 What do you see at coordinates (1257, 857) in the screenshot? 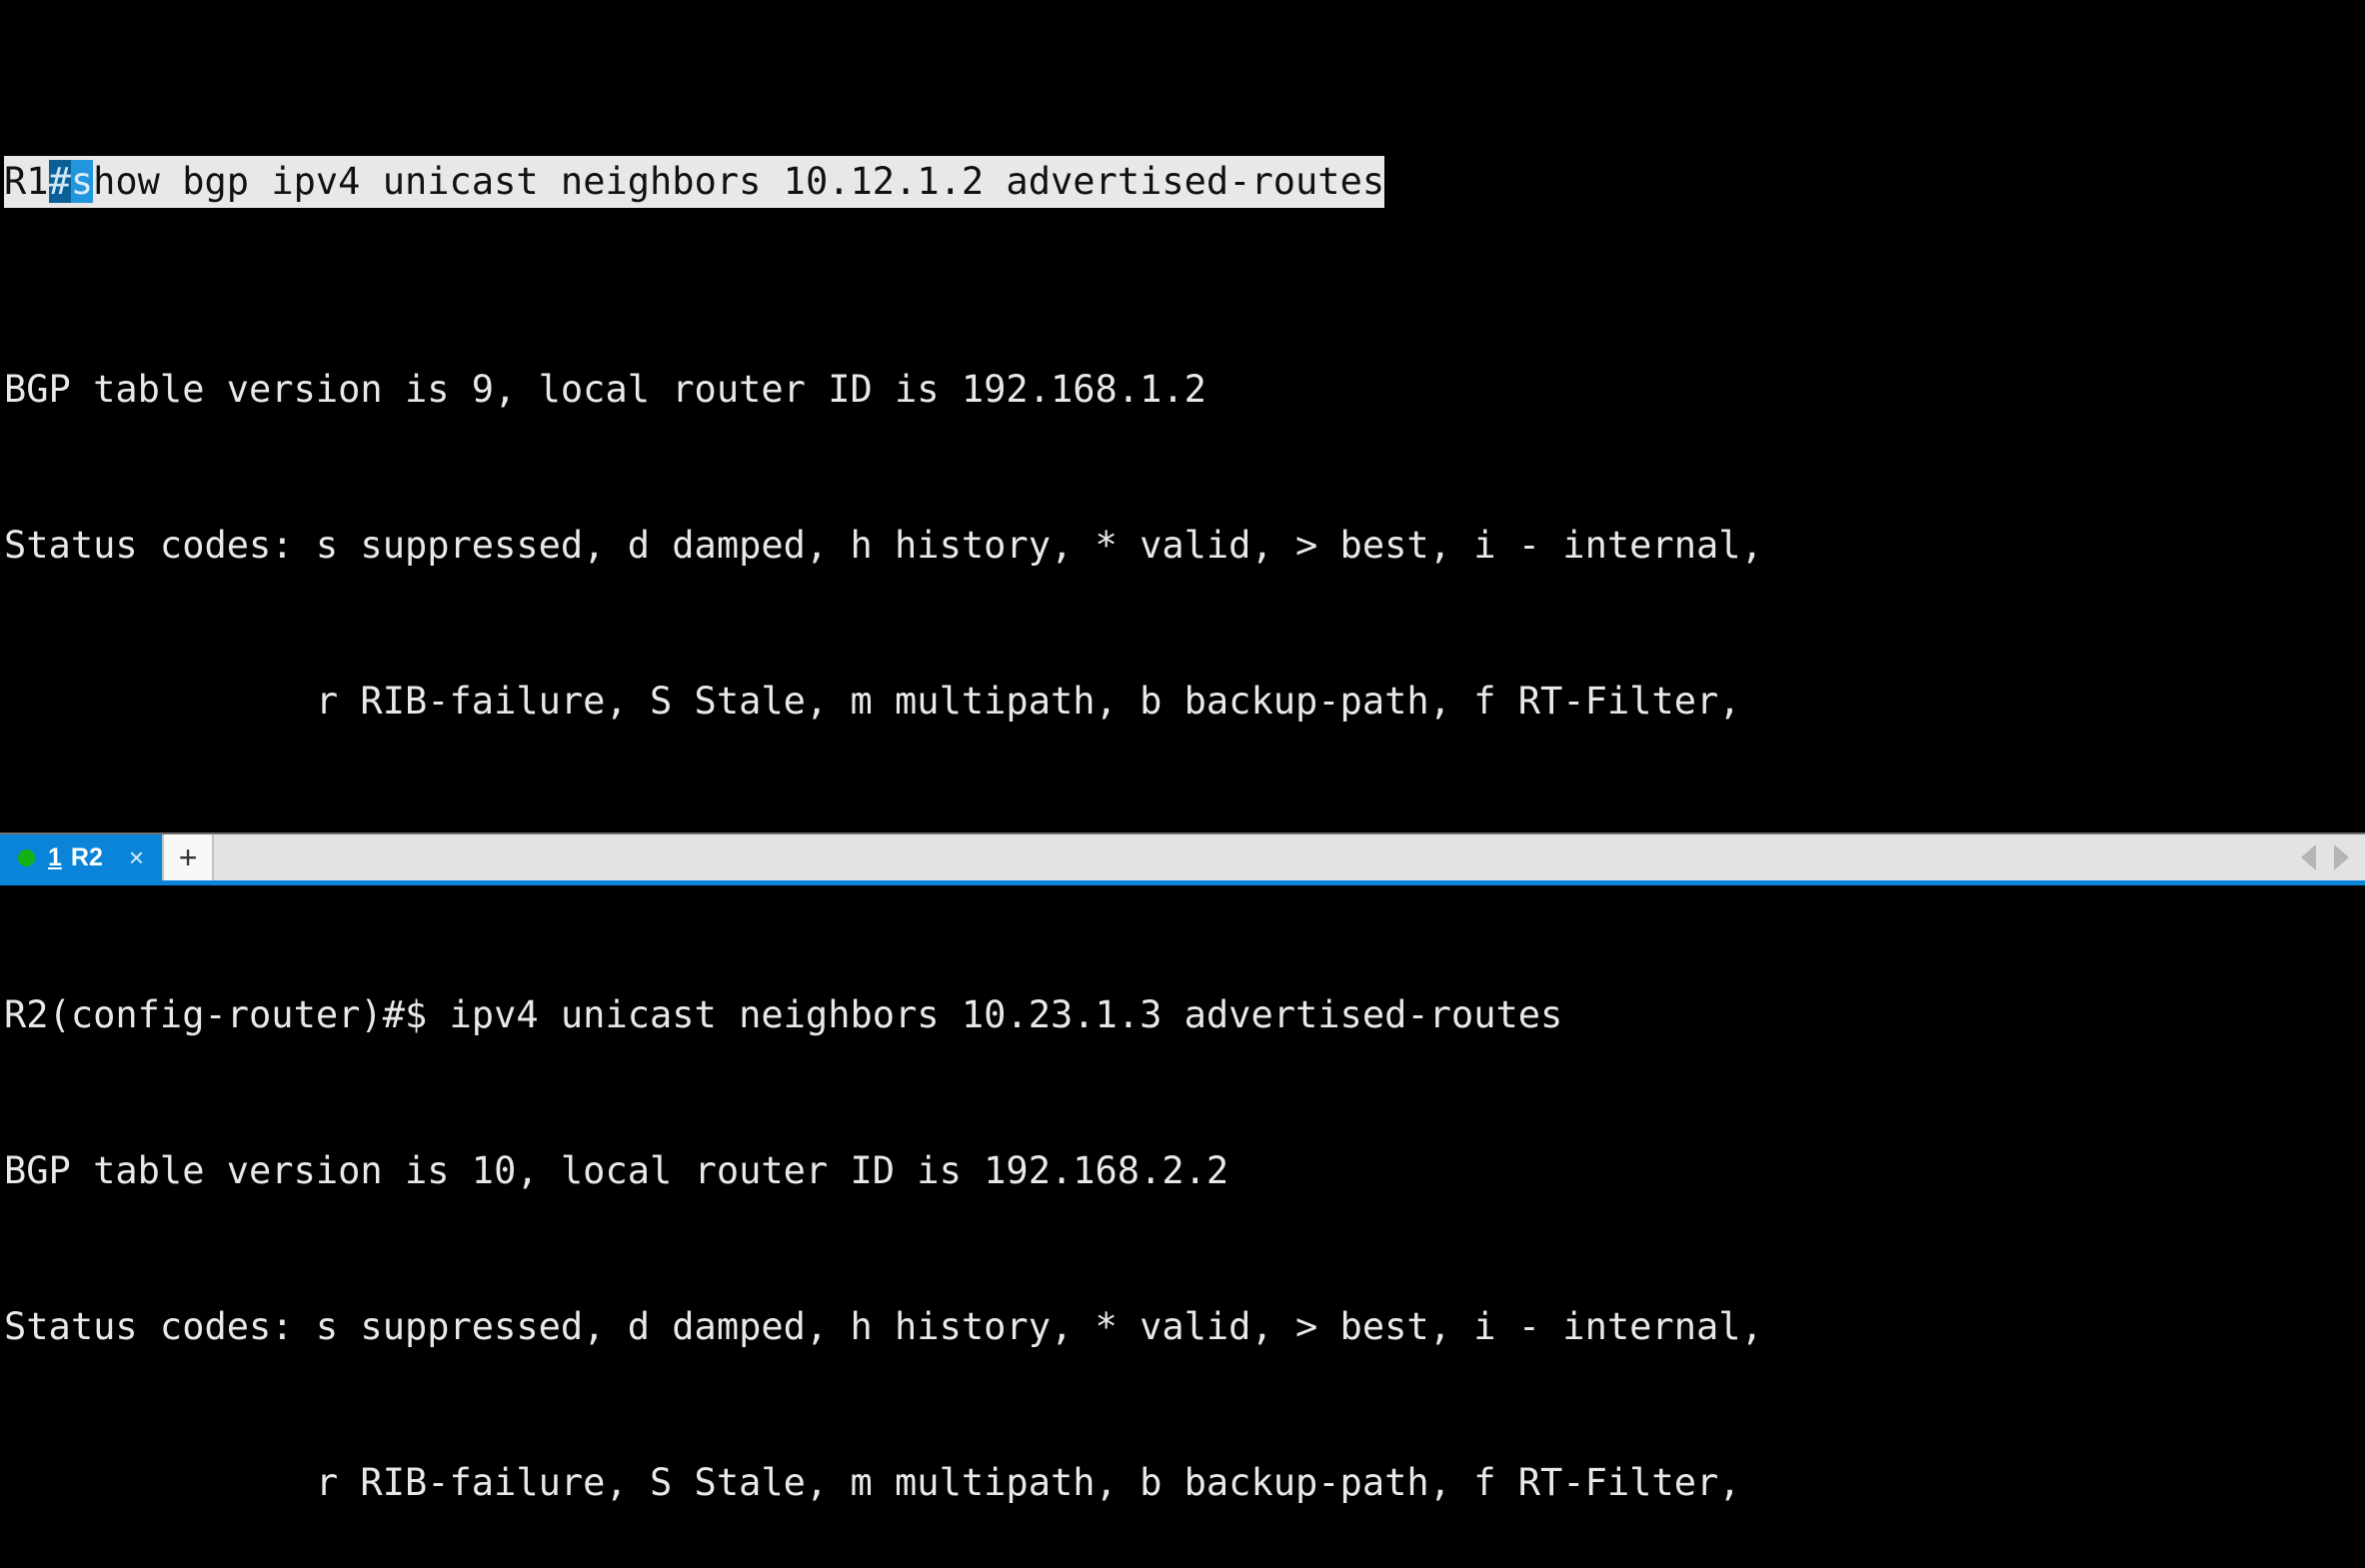
I see `tab-bar-spacer` at bounding box center [1257, 857].